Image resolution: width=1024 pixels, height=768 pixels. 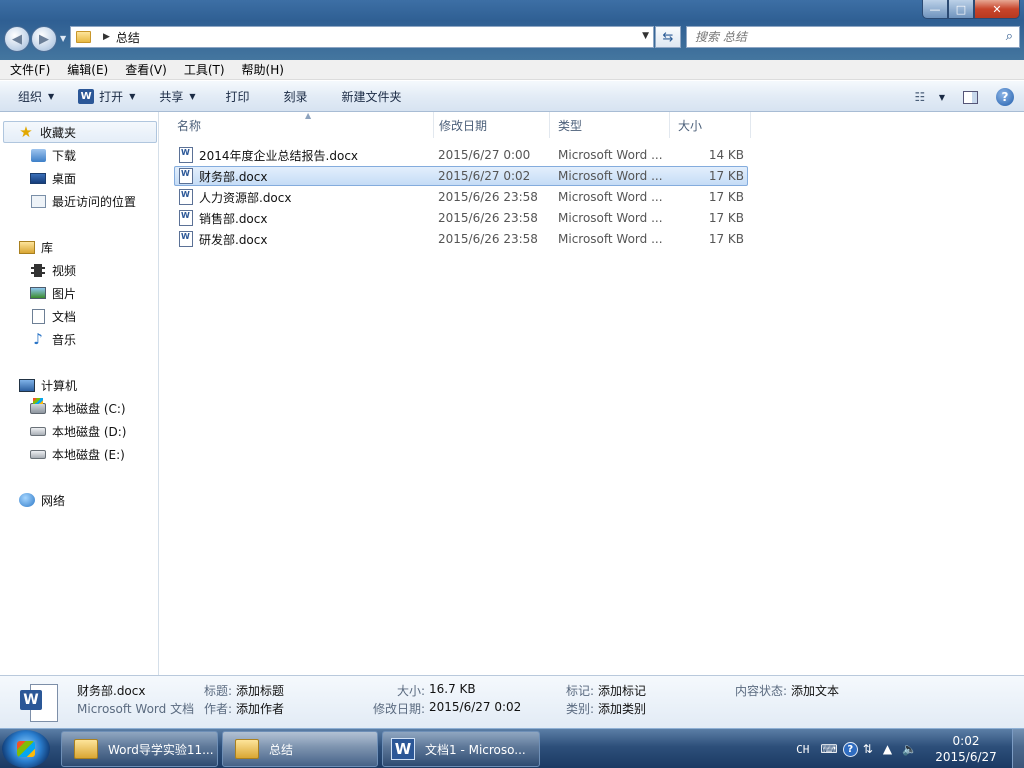 I want to click on change-view-icon: ☷, so click(x=920, y=97).